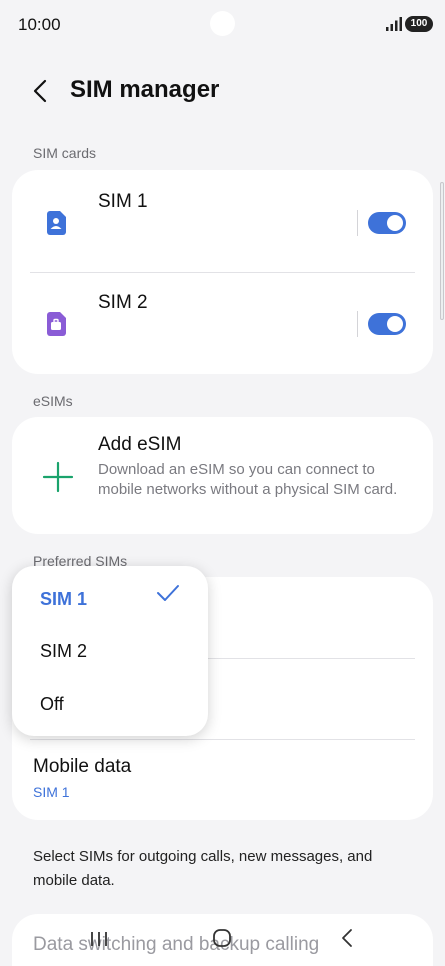 The image size is (445, 966). What do you see at coordinates (168, 593) in the screenshot?
I see `check-icon` at bounding box center [168, 593].